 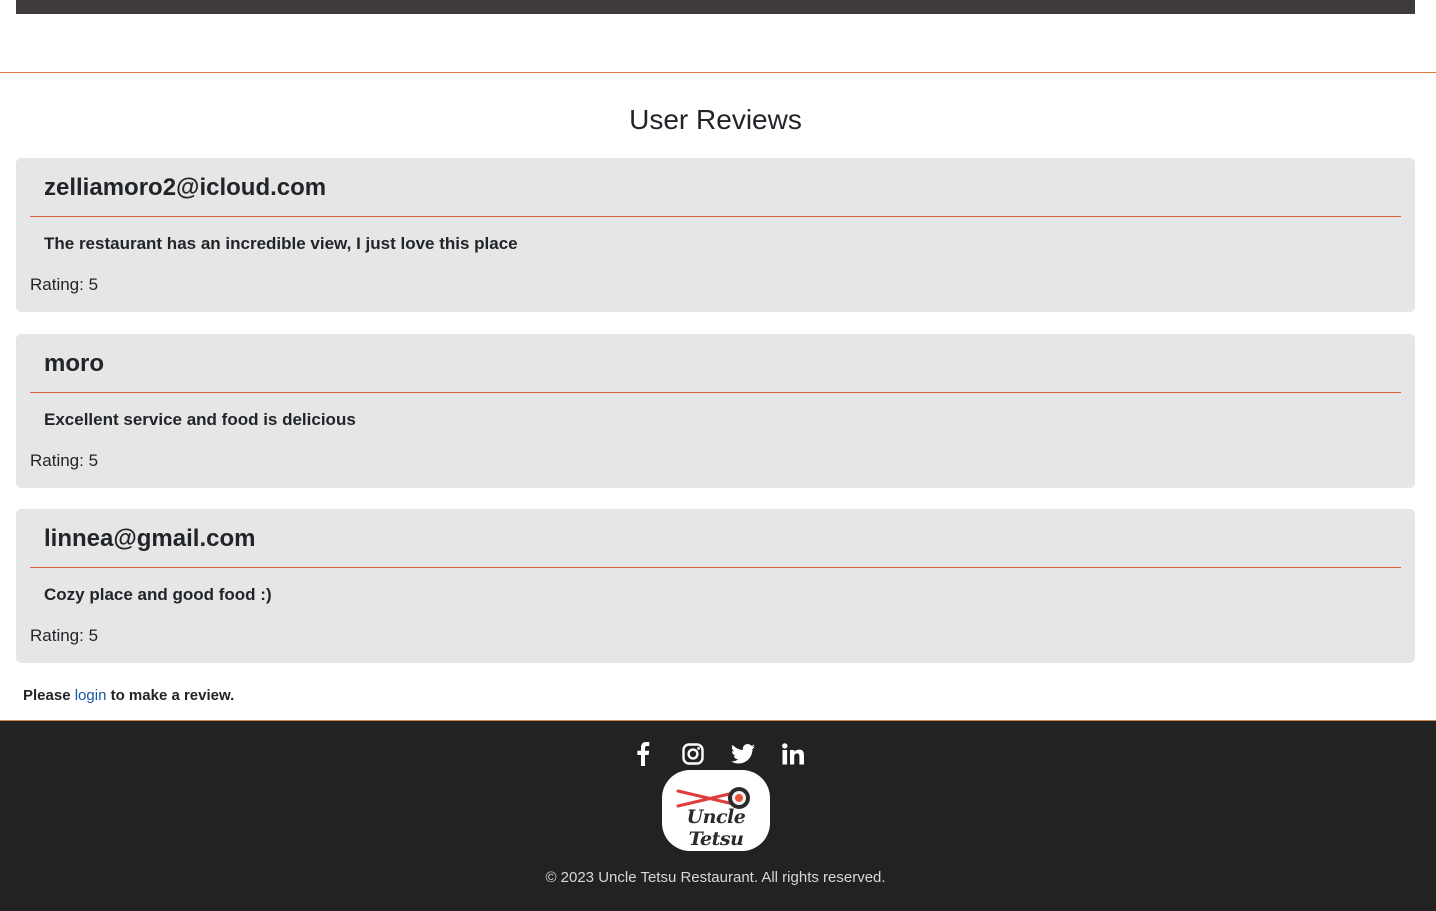 I want to click on instagram-icon, so click(x=693, y=754).